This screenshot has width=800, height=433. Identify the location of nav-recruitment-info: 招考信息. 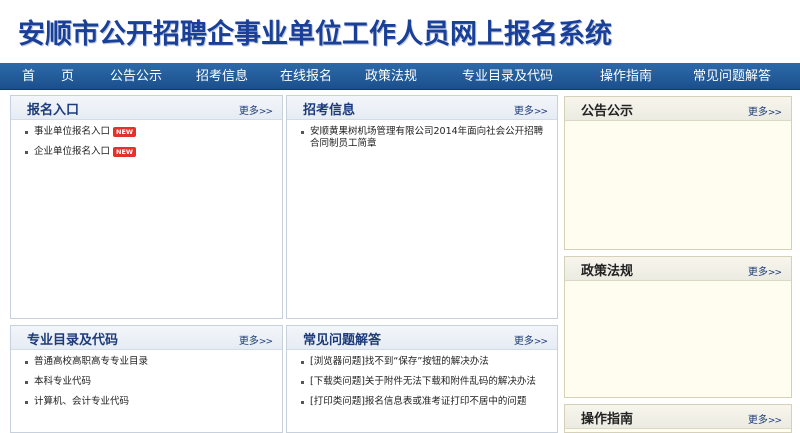
(222, 76).